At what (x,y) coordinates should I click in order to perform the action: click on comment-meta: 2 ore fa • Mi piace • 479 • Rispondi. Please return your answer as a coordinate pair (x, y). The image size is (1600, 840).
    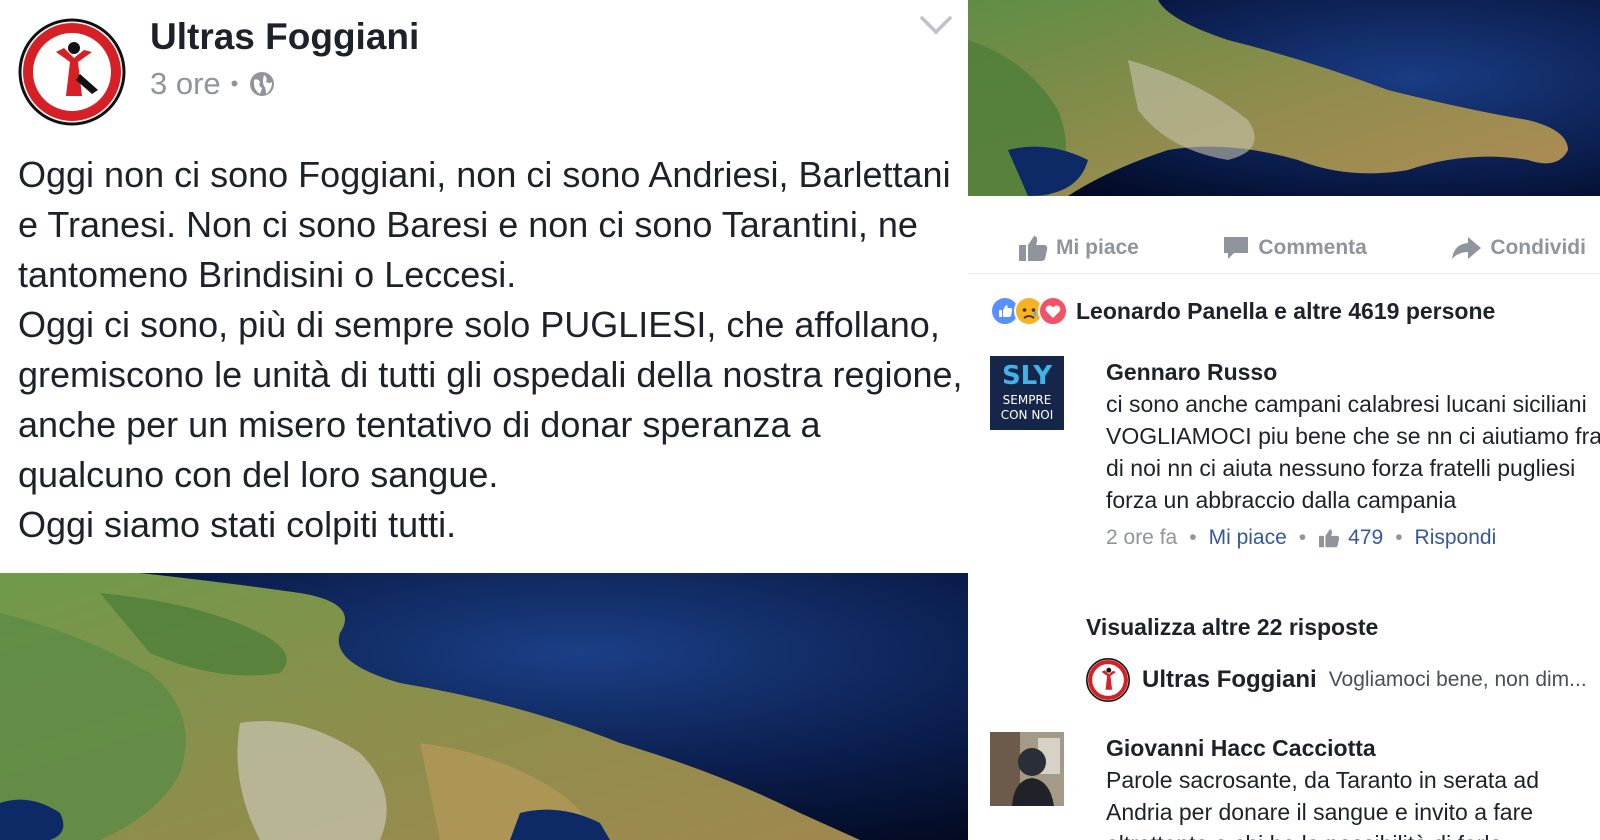
    Looking at the image, I should click on (1353, 538).